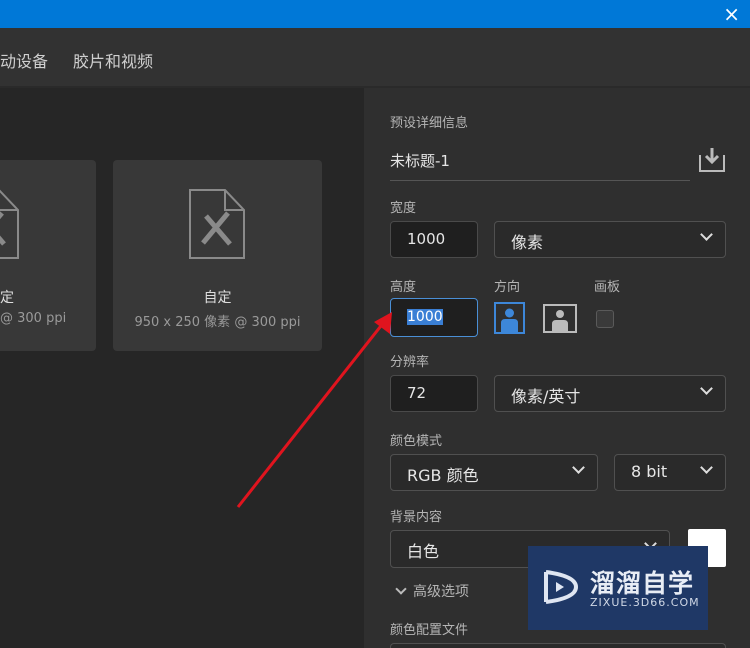 The height and width of the screenshot is (648, 750). What do you see at coordinates (429, 630) in the screenshot?
I see `color-profile-label: 颜色配置文件` at bounding box center [429, 630].